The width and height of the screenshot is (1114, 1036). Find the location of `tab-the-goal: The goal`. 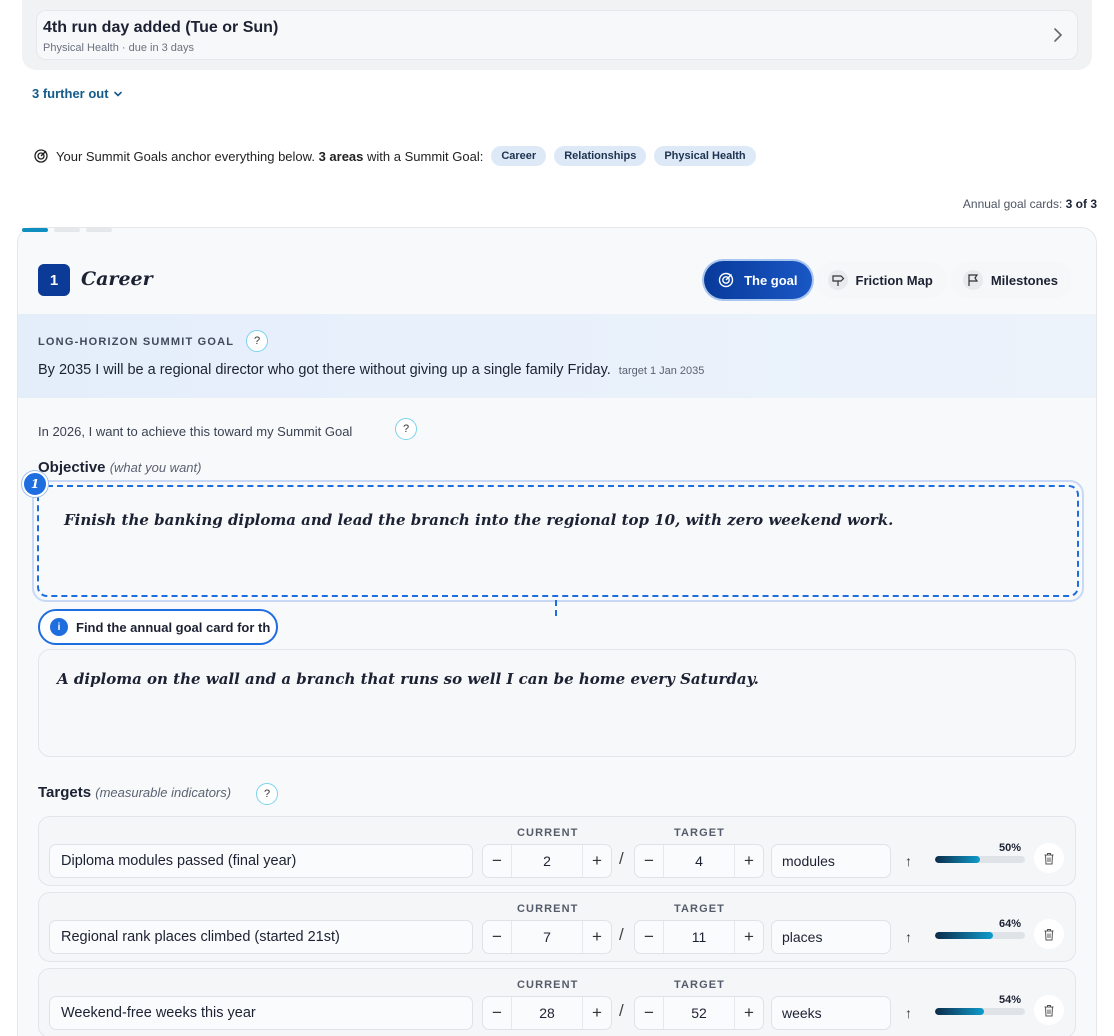

tab-the-goal: The goal is located at coordinates (758, 280).